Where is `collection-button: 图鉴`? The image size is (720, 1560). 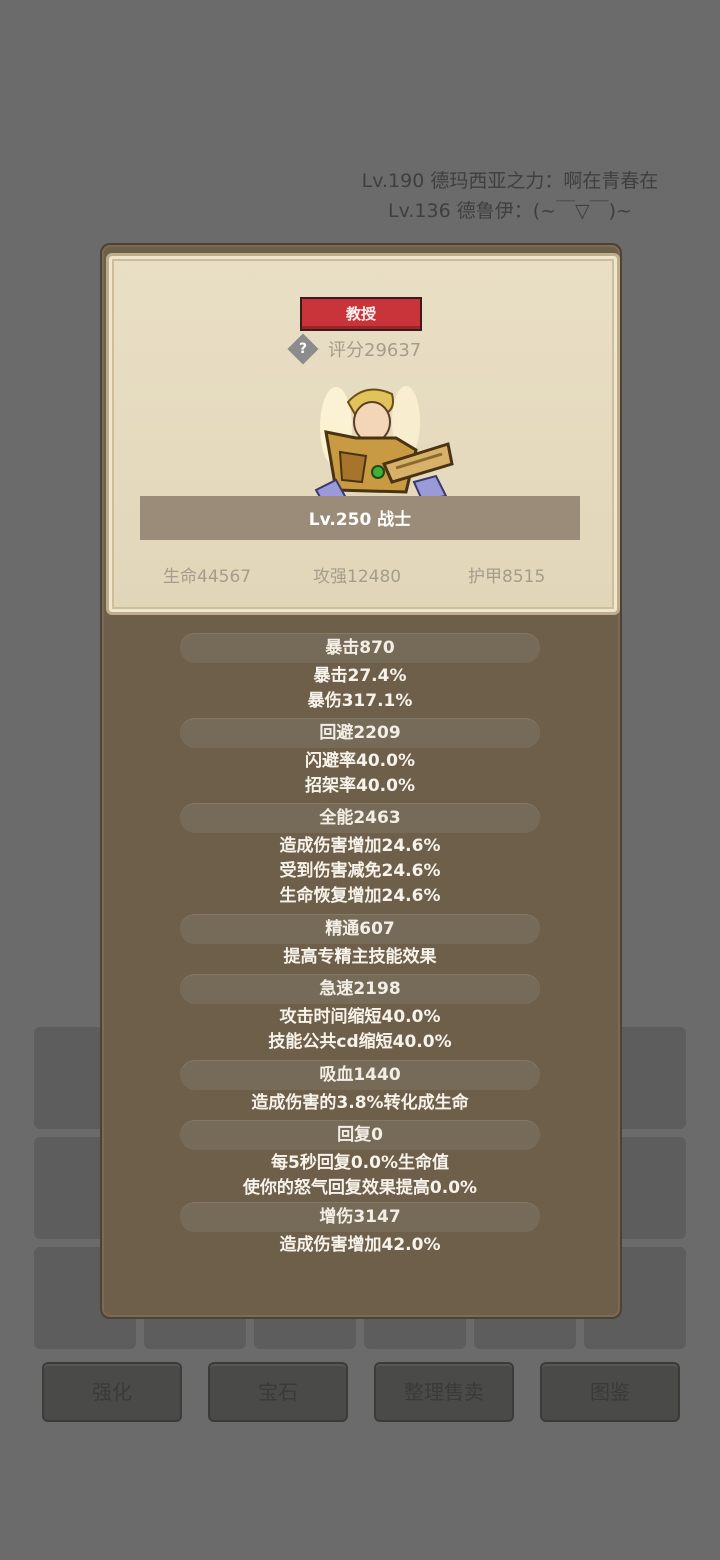
collection-button: 图鉴 is located at coordinates (610, 1392).